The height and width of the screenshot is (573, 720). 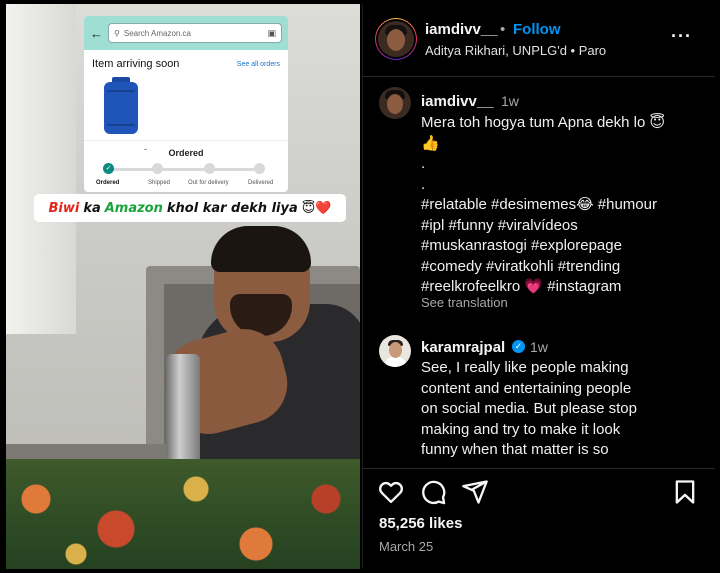 What do you see at coordinates (208, 183) in the screenshot?
I see `step-label: Out for delivery` at bounding box center [208, 183].